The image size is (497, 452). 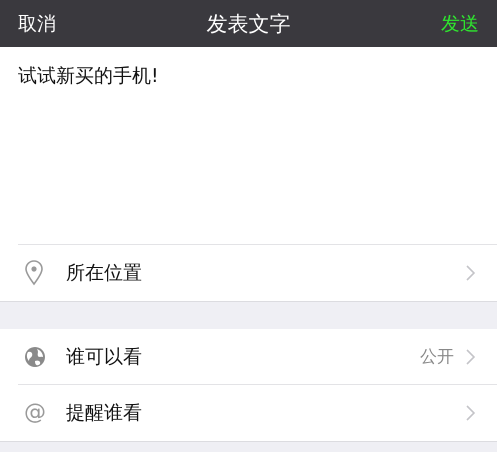 I want to click on globe-icon, so click(x=35, y=357).